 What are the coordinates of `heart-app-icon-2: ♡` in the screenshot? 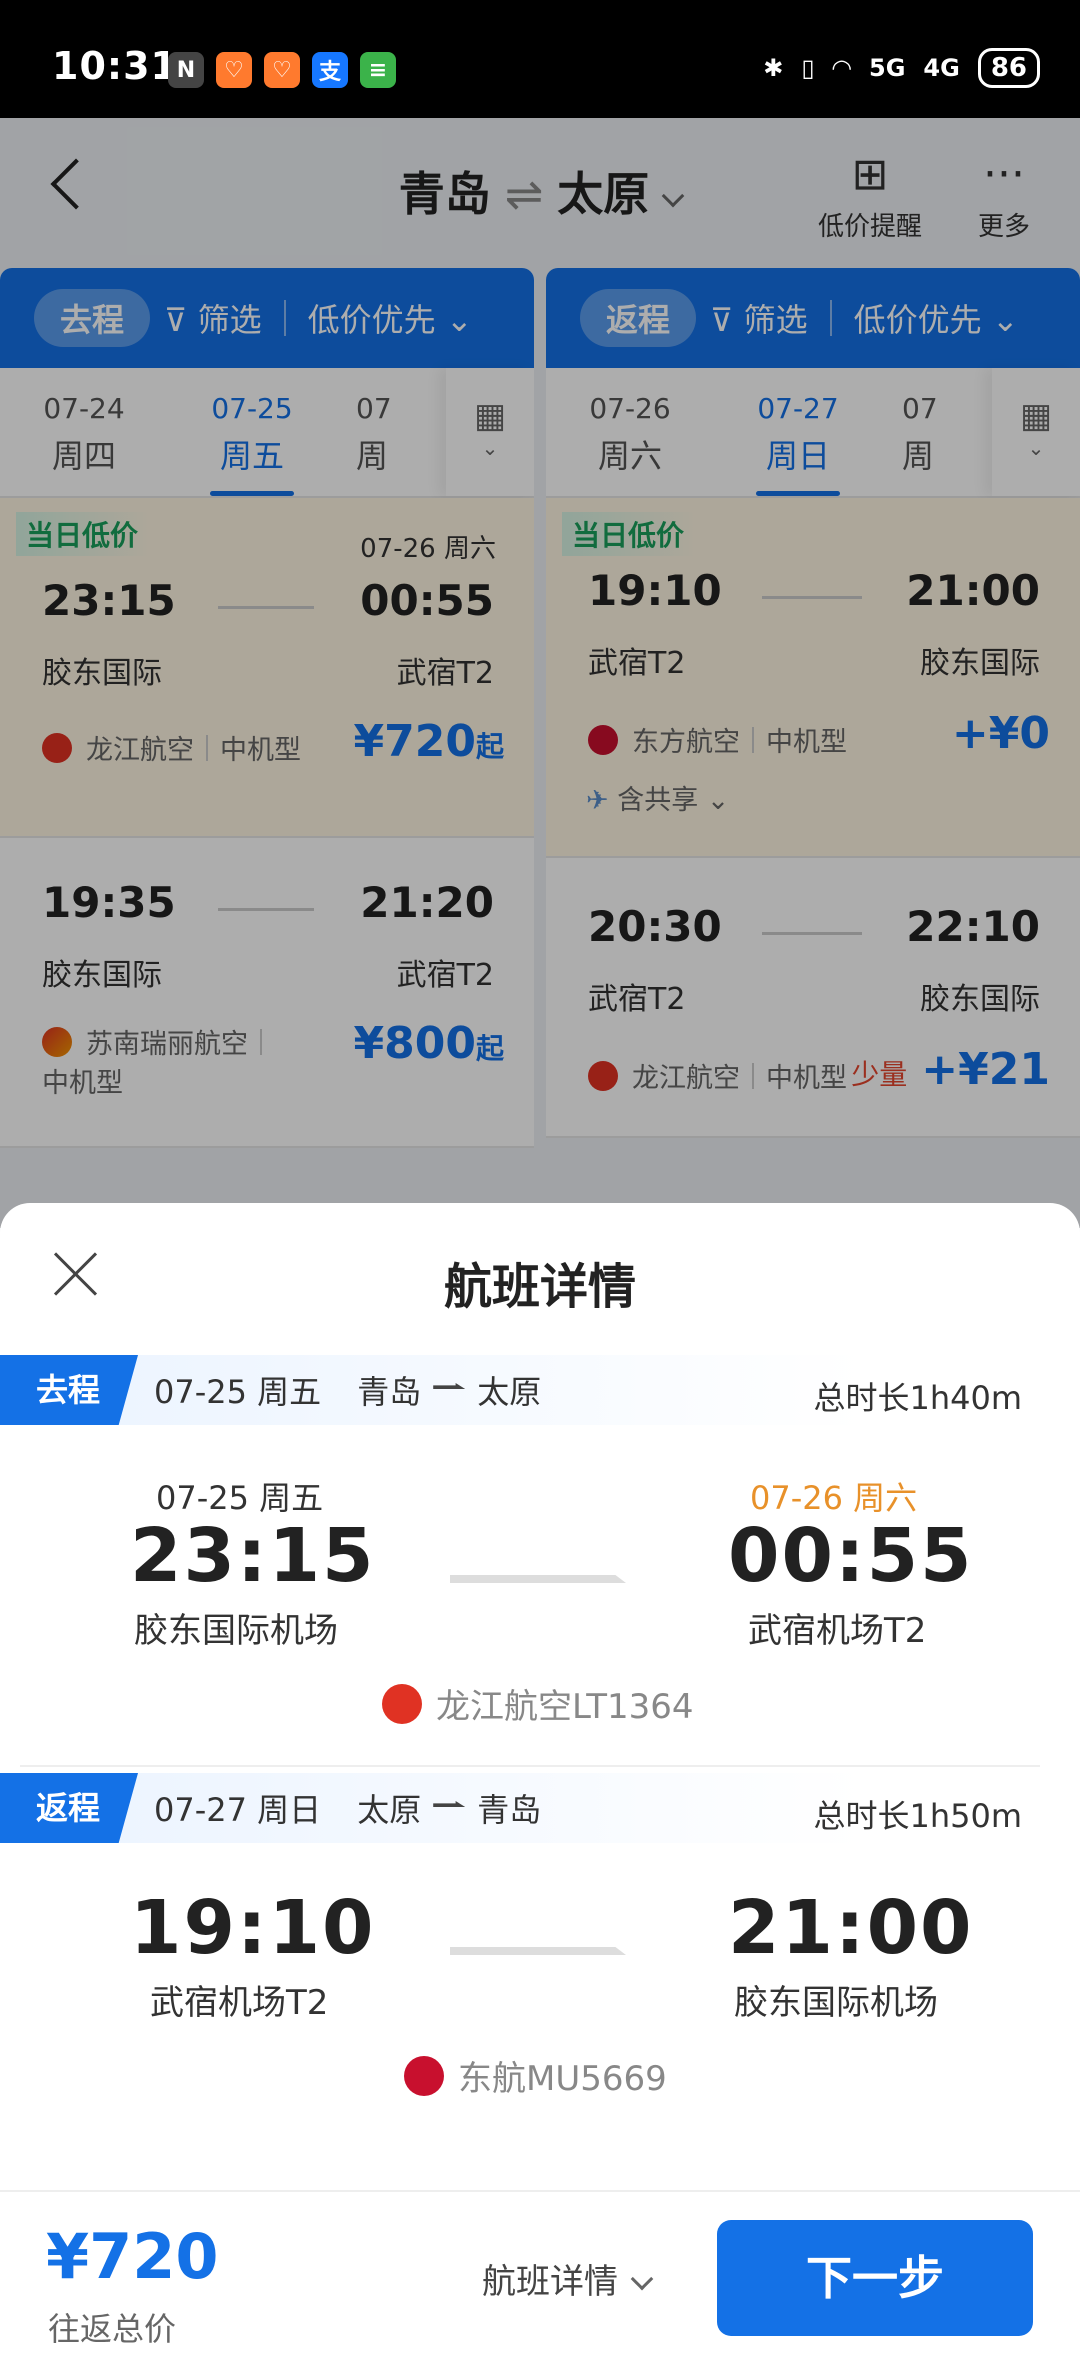 It's located at (282, 70).